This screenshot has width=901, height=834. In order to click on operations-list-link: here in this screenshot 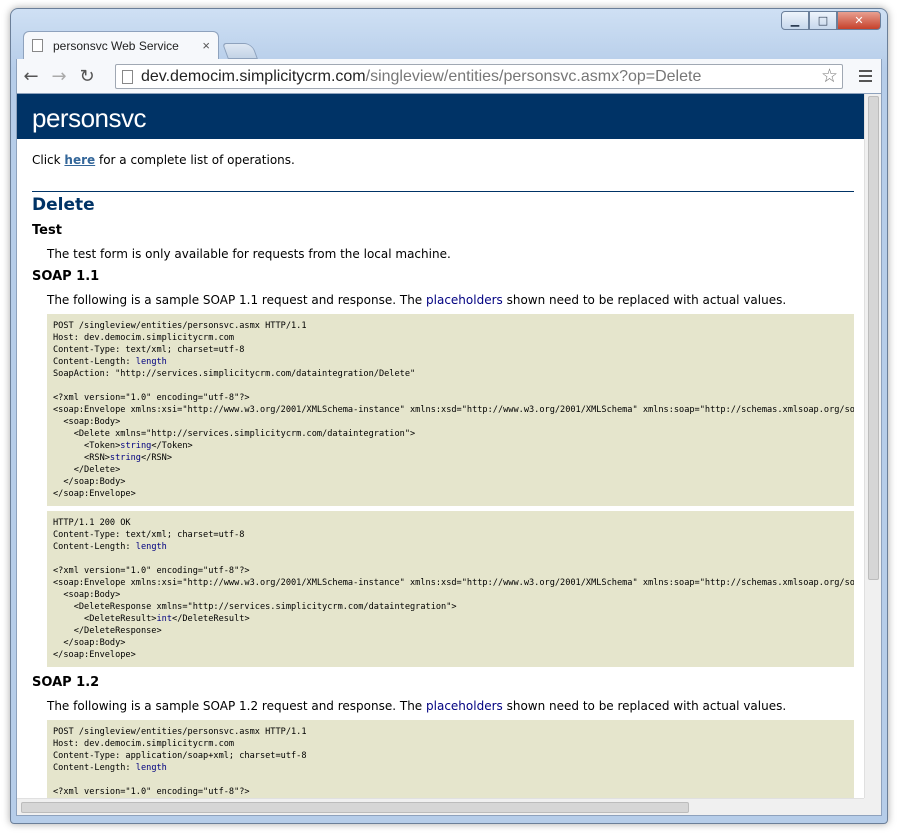, I will do `click(79, 160)`.